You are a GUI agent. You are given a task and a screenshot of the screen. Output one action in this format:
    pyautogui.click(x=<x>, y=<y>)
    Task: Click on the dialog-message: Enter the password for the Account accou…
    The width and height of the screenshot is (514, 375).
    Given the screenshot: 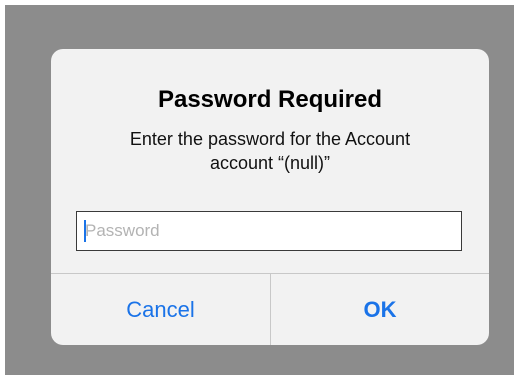 What is the action you would take?
    pyautogui.click(x=270, y=151)
    